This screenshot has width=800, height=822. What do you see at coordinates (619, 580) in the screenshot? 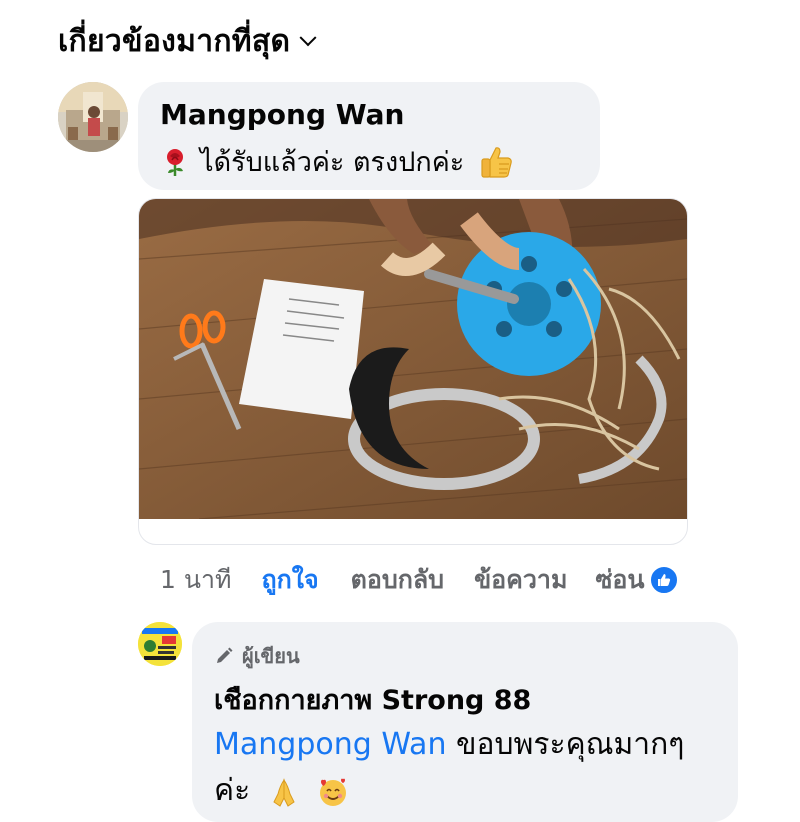
I see `hide-button: ซ่อน` at bounding box center [619, 580].